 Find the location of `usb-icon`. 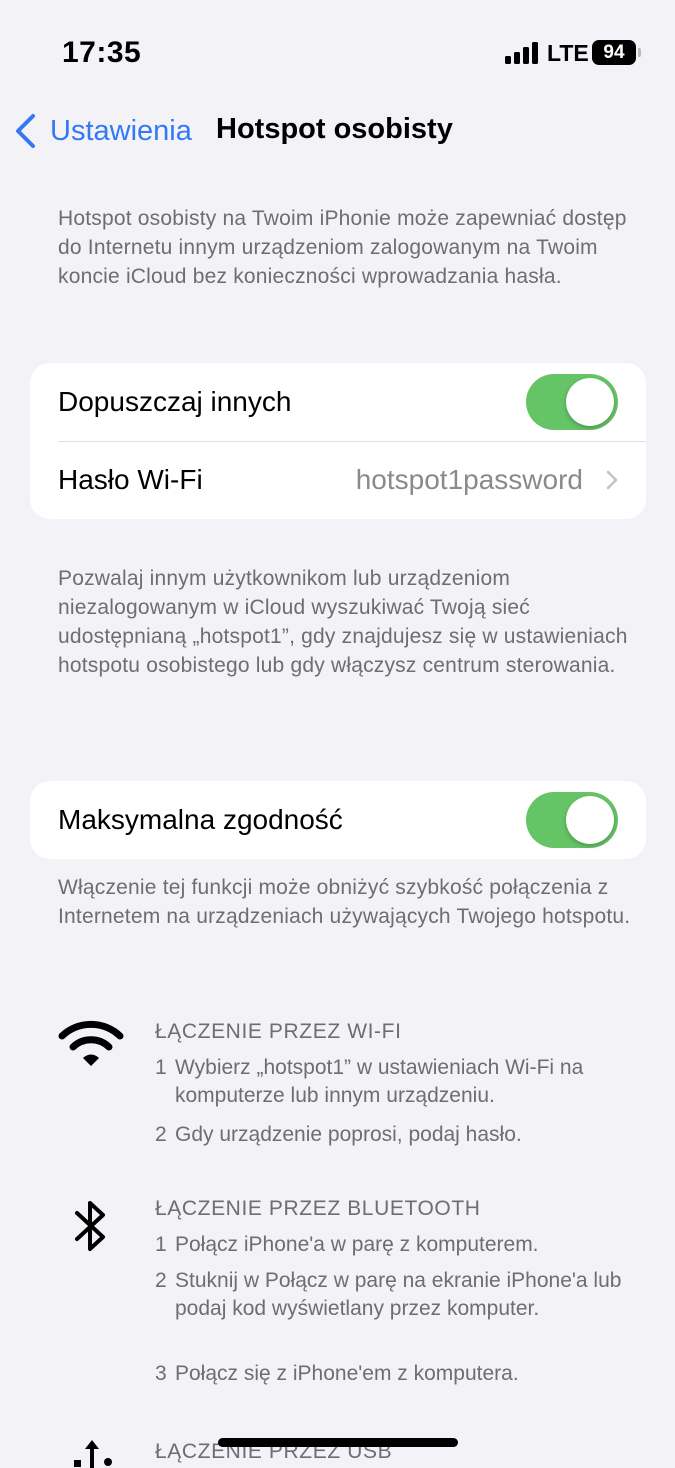

usb-icon is located at coordinates (93, 1454).